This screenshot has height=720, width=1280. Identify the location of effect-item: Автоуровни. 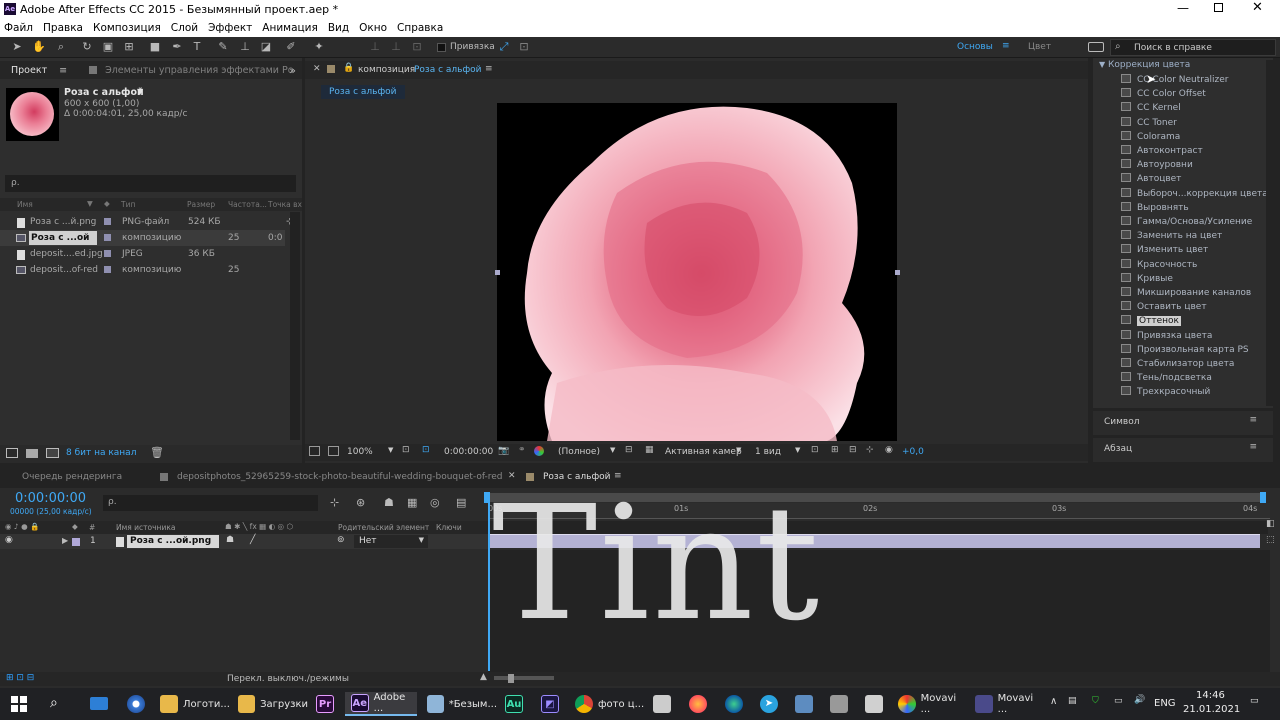
(1157, 165).